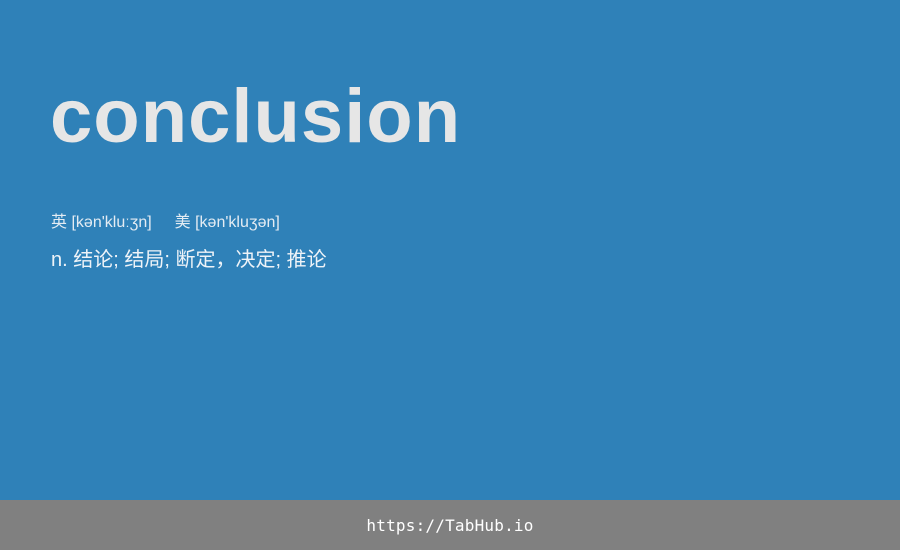 This screenshot has height=550, width=900. I want to click on footer-bar: https://TabHub.io, so click(450, 525).